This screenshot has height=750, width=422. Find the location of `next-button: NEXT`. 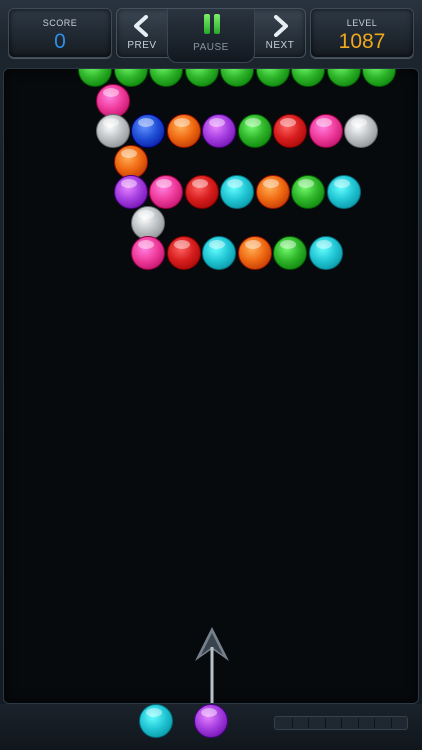

next-button: NEXT is located at coordinates (280, 33).